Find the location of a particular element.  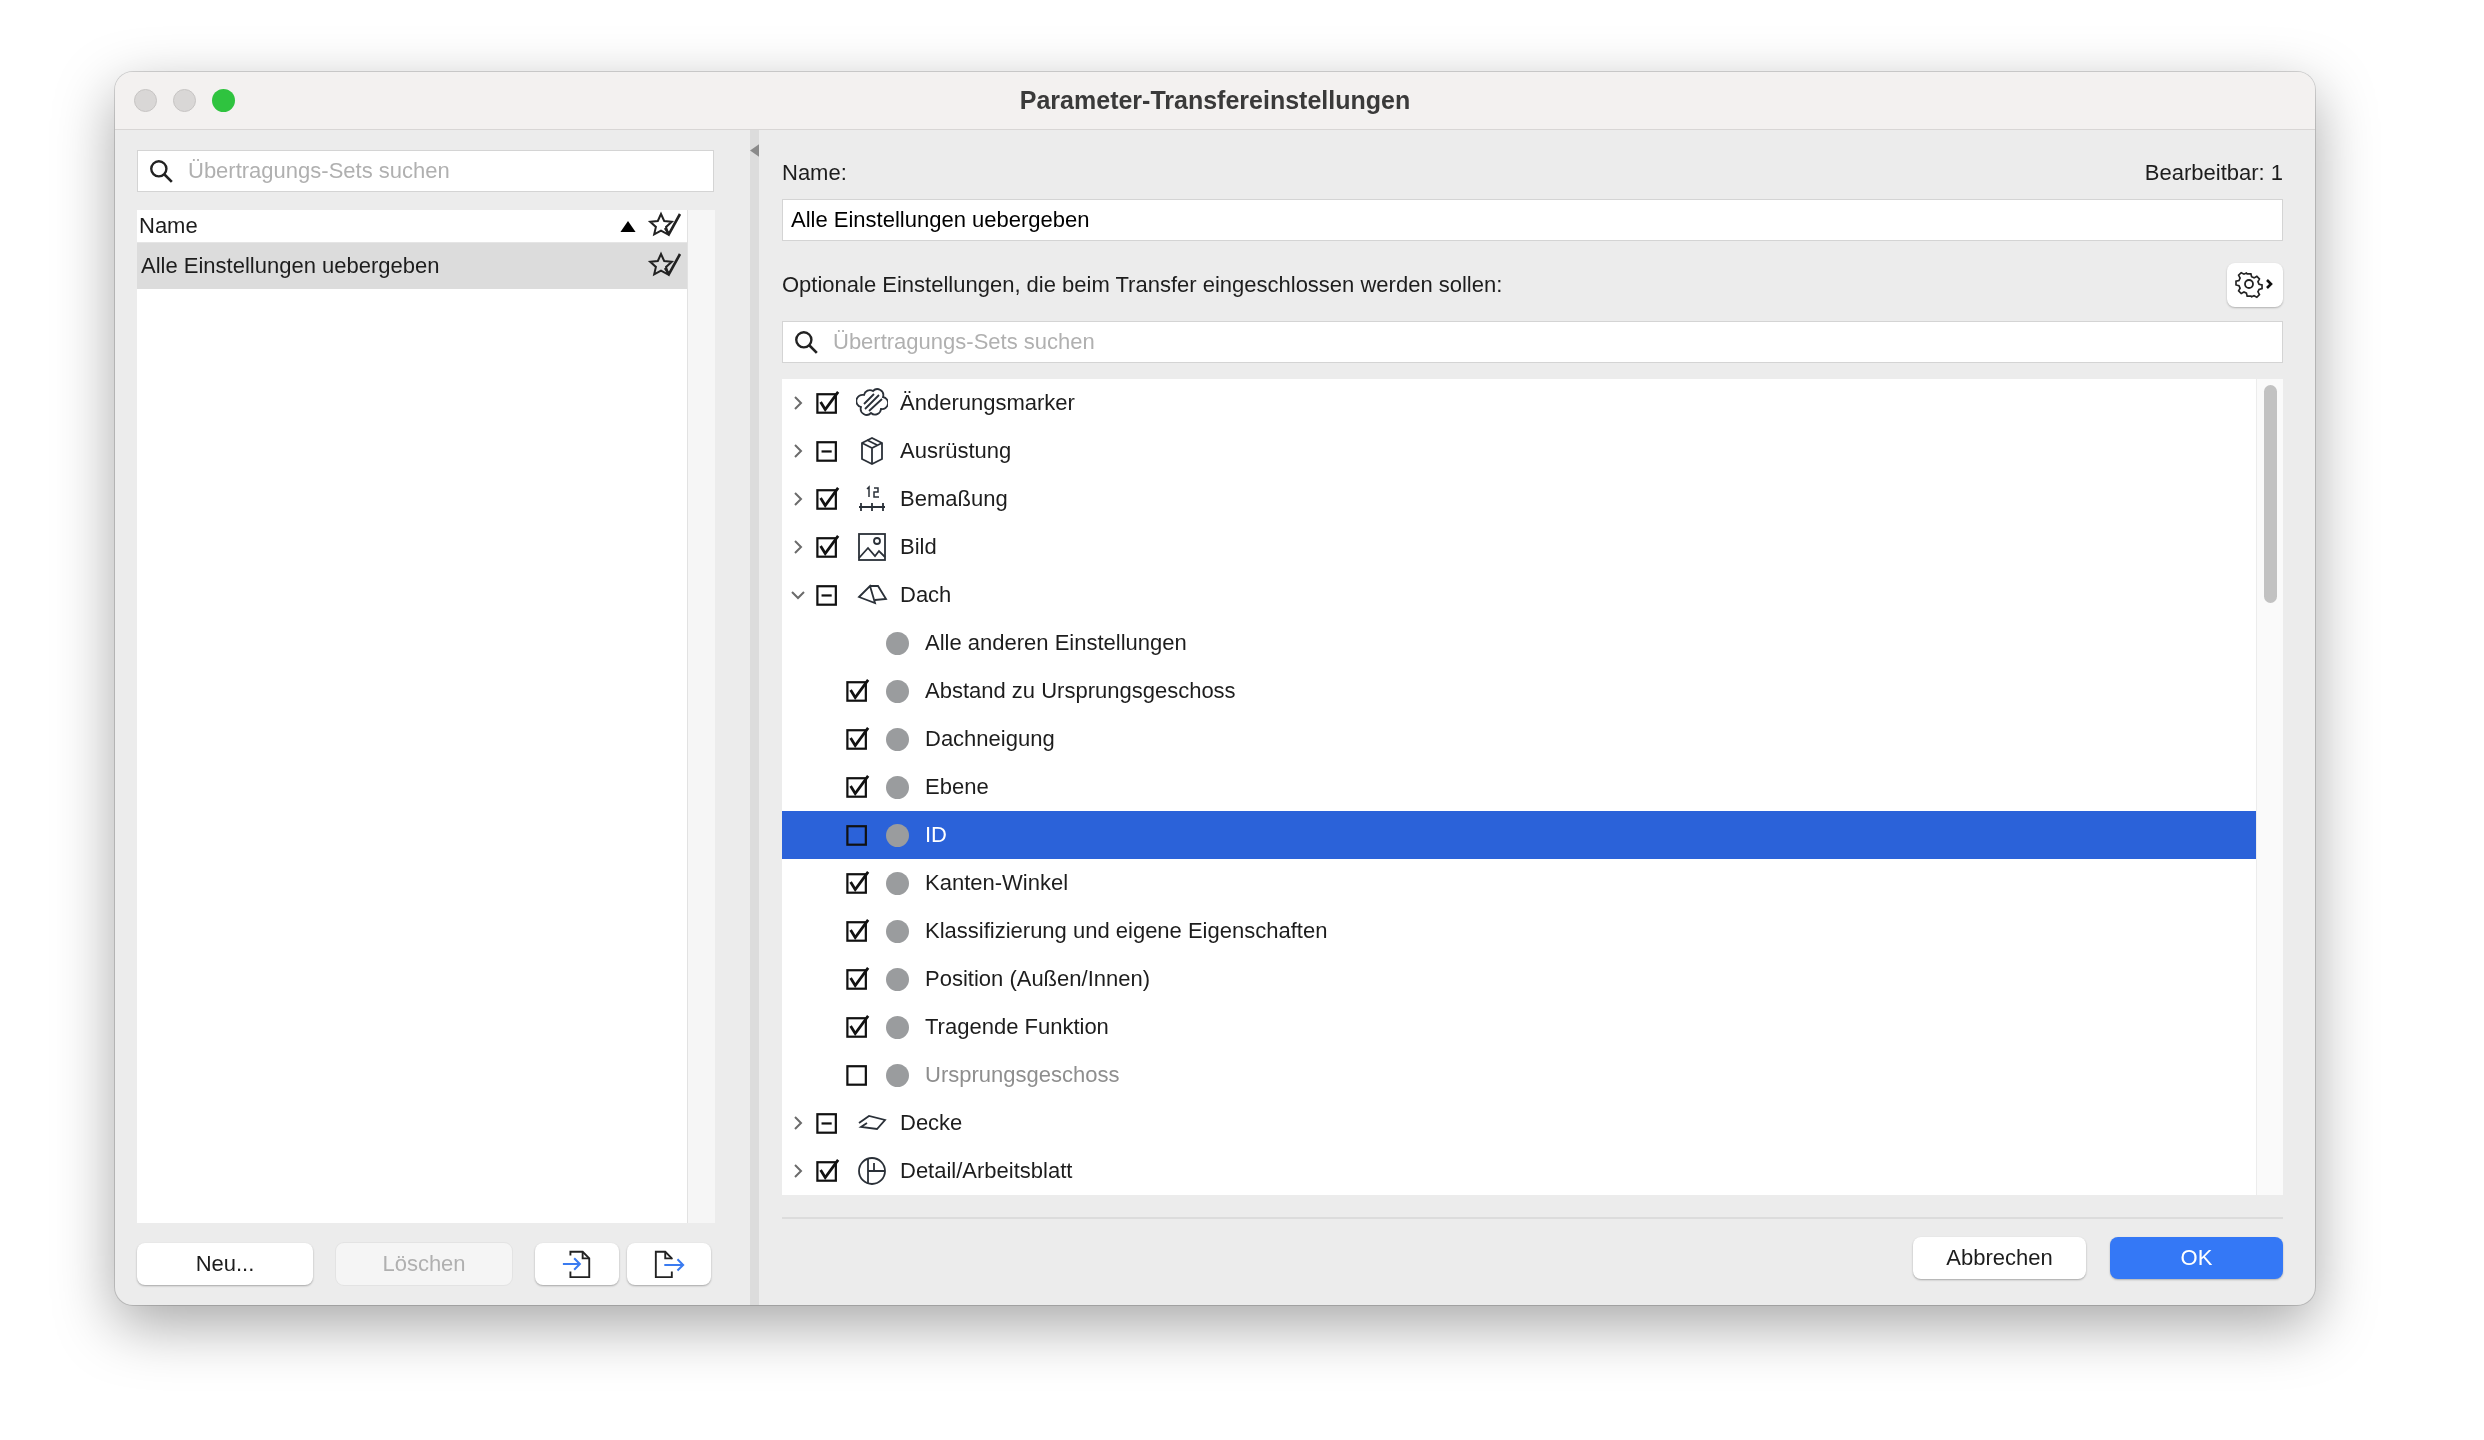

import-button is located at coordinates (577, 1264).